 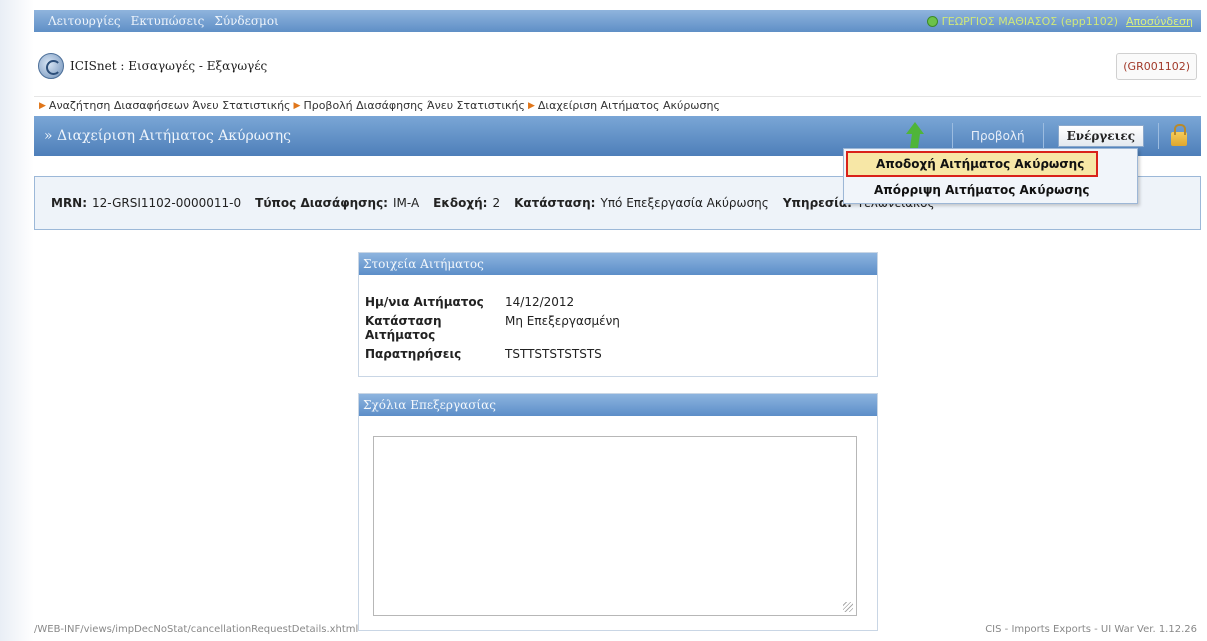 What do you see at coordinates (406, 203) in the screenshot?
I see `declaration-type-value: IM-A` at bounding box center [406, 203].